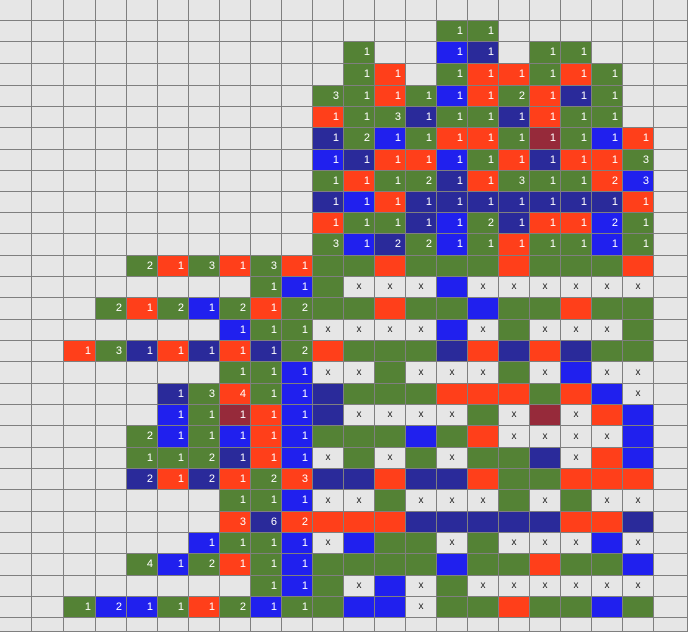 This screenshot has height=632, width=688. I want to click on clue-cell: 3, so click(514, 181).